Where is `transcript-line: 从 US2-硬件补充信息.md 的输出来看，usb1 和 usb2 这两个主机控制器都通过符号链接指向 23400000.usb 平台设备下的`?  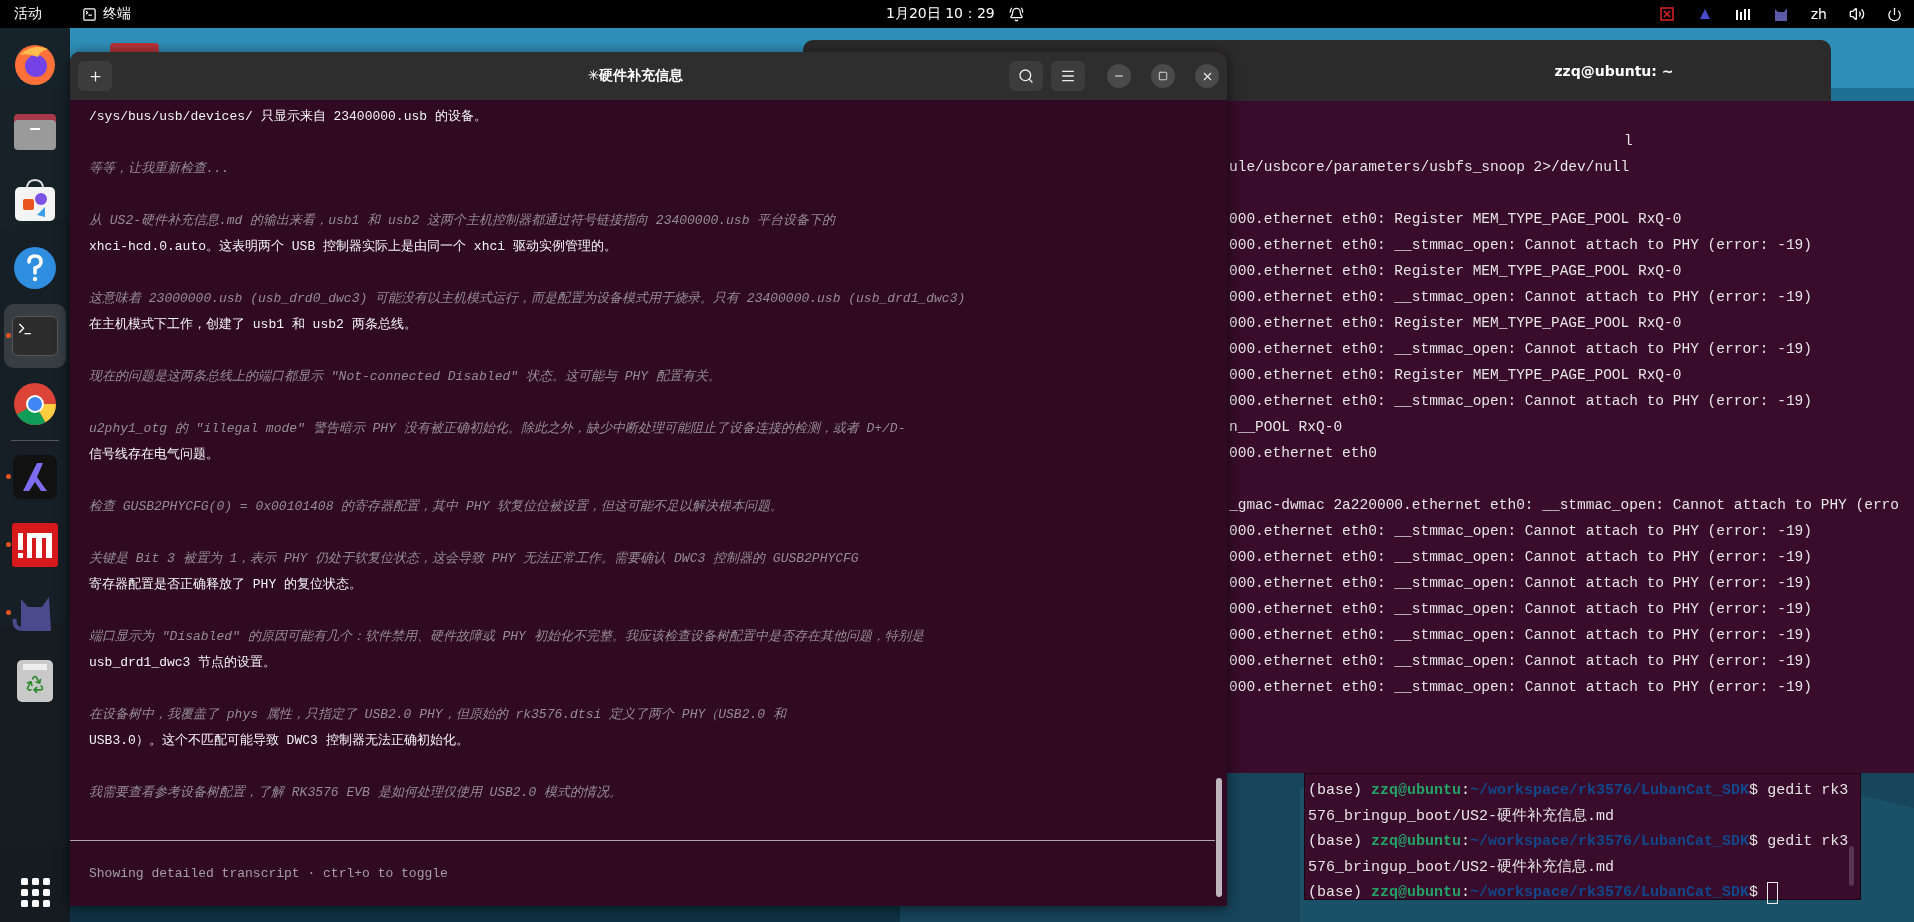
transcript-line: 从 US2-硬件补充信息.md 的输出来看，usb1 和 usb2 这两个主机控制器都通过符号链接指向 23400000.usb 平台设备下的 is located at coordinates (462, 221).